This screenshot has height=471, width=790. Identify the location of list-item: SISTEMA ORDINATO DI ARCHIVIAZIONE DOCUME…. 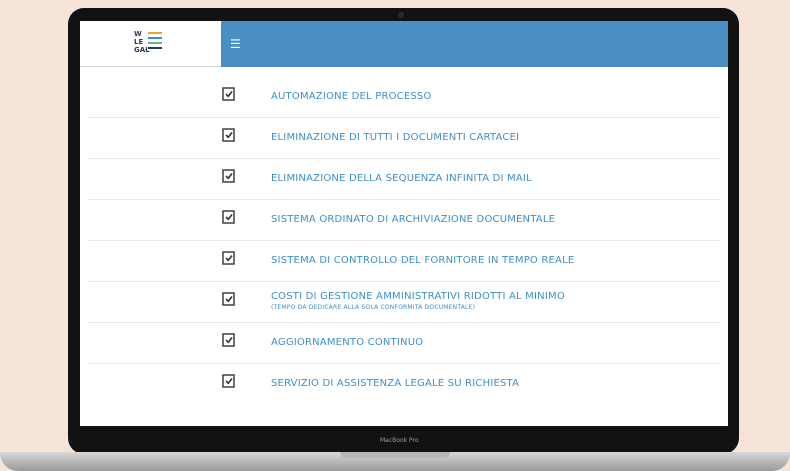
(404, 220).